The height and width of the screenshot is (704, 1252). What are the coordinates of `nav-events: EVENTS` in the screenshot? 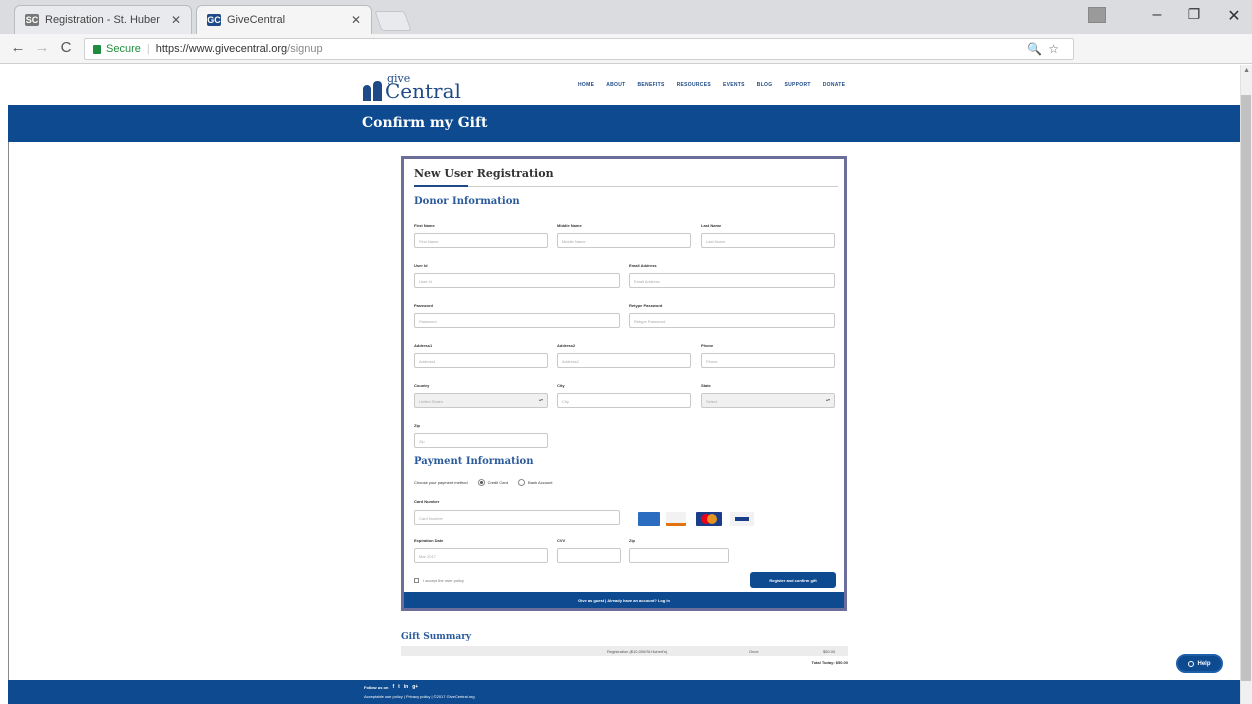 It's located at (734, 85).